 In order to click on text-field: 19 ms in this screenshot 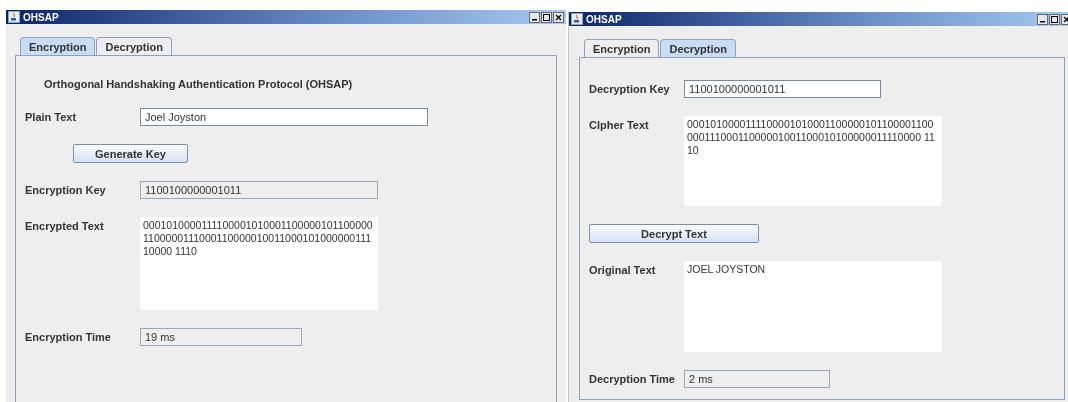, I will do `click(221, 337)`.